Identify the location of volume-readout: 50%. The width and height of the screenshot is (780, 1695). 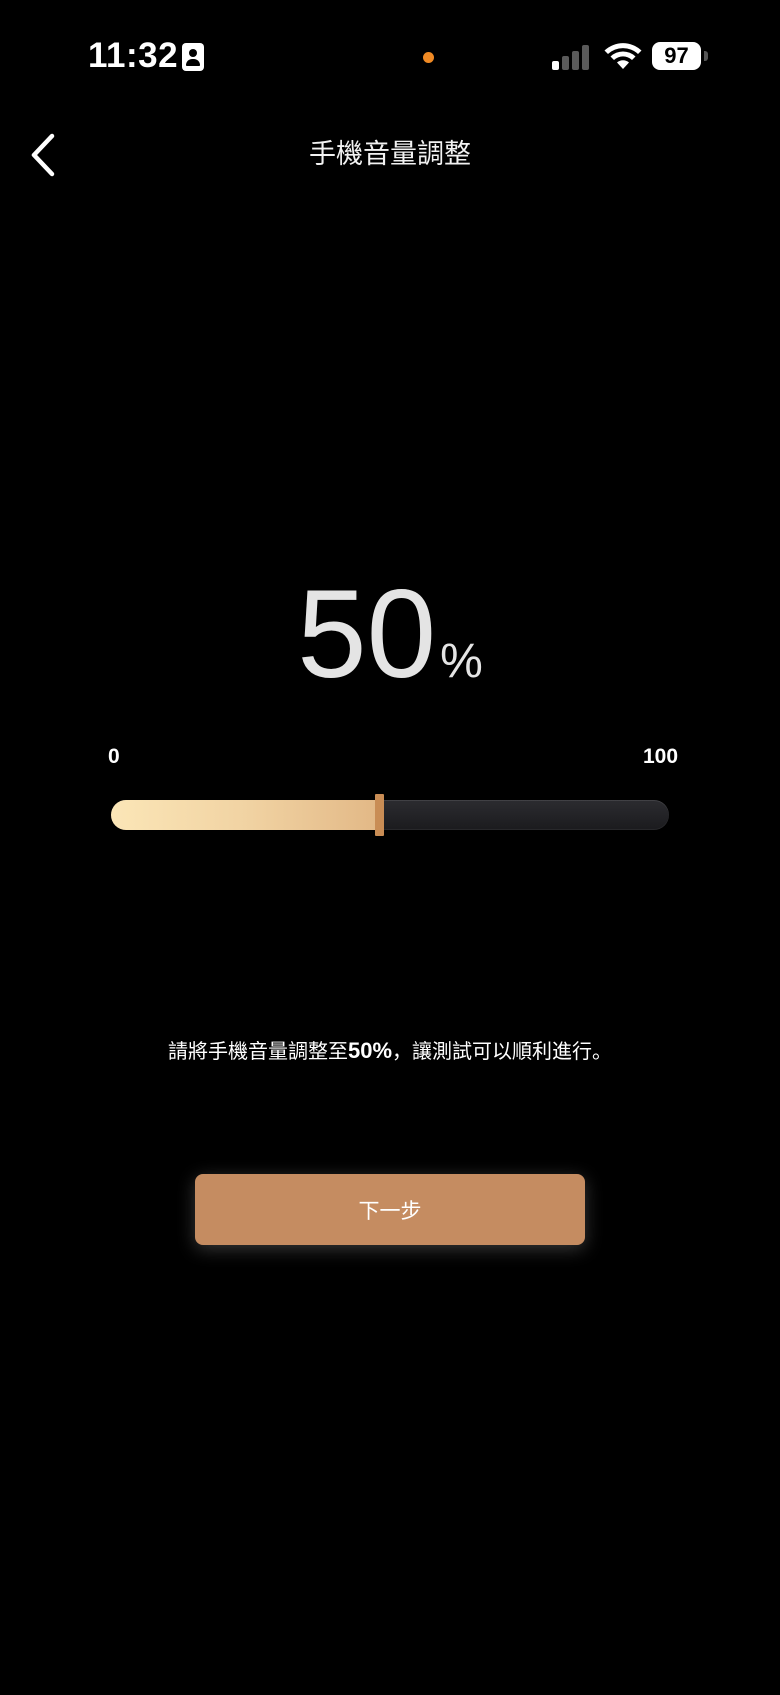
(390, 635).